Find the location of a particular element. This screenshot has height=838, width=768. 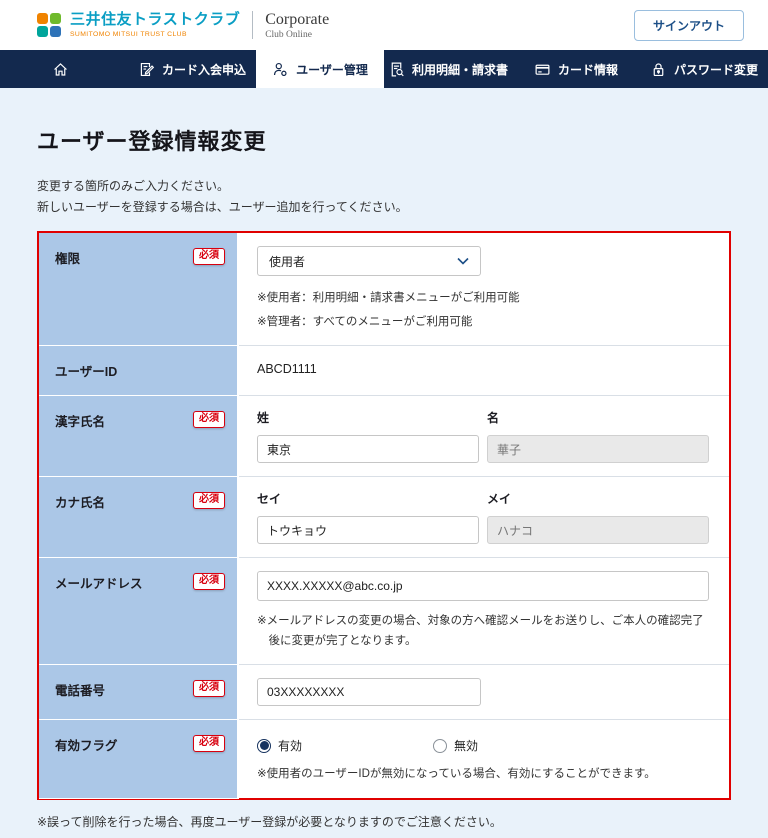

user-id-label: ユーザーID is located at coordinates (86, 372).